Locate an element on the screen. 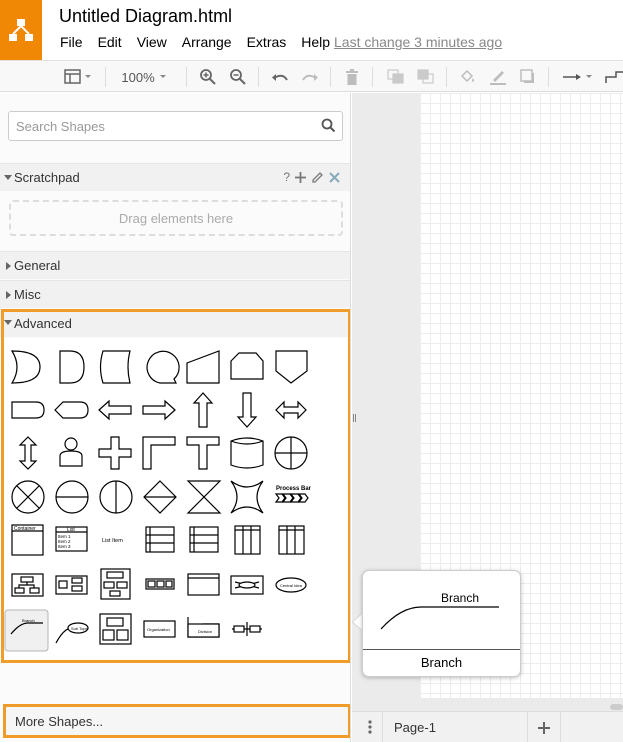 This screenshot has width=623, height=742. undo-icon is located at coordinates (280, 77).